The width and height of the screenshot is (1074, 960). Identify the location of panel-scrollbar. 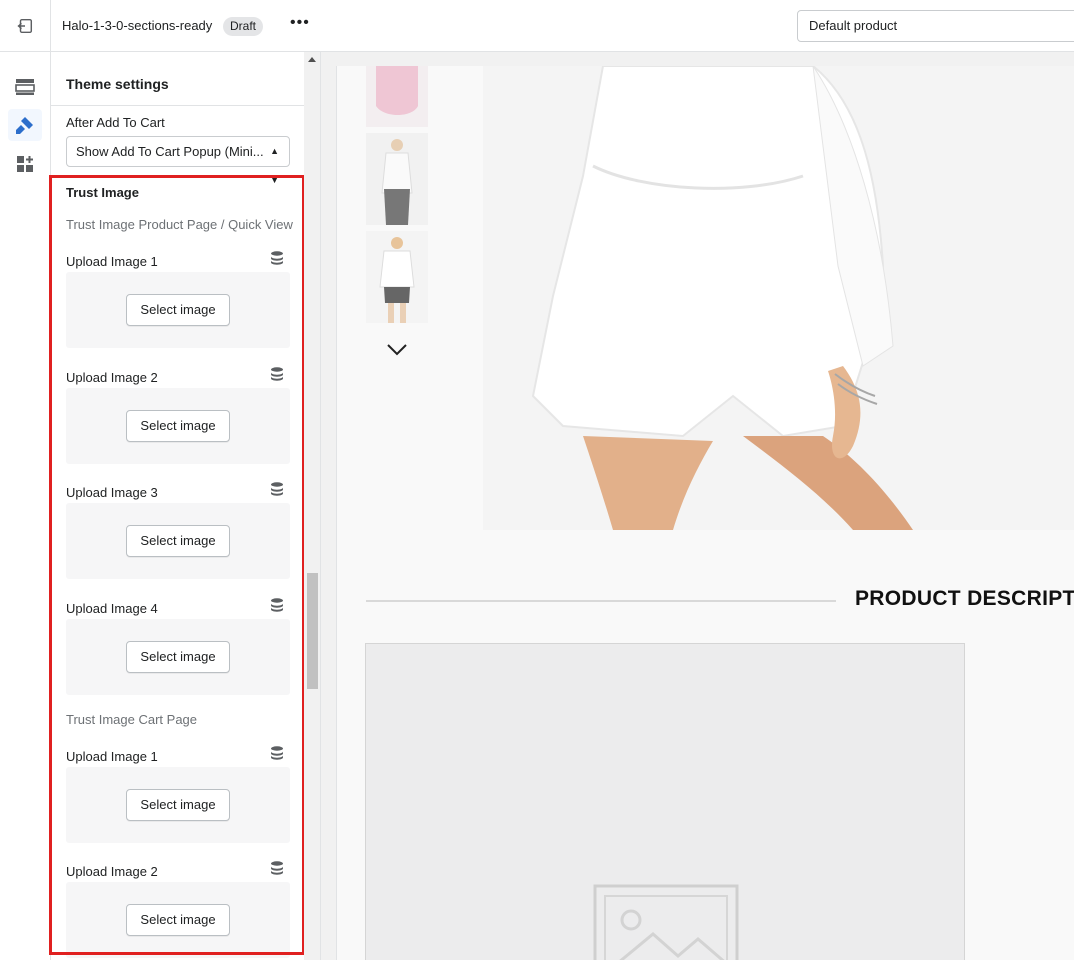
(312, 506).